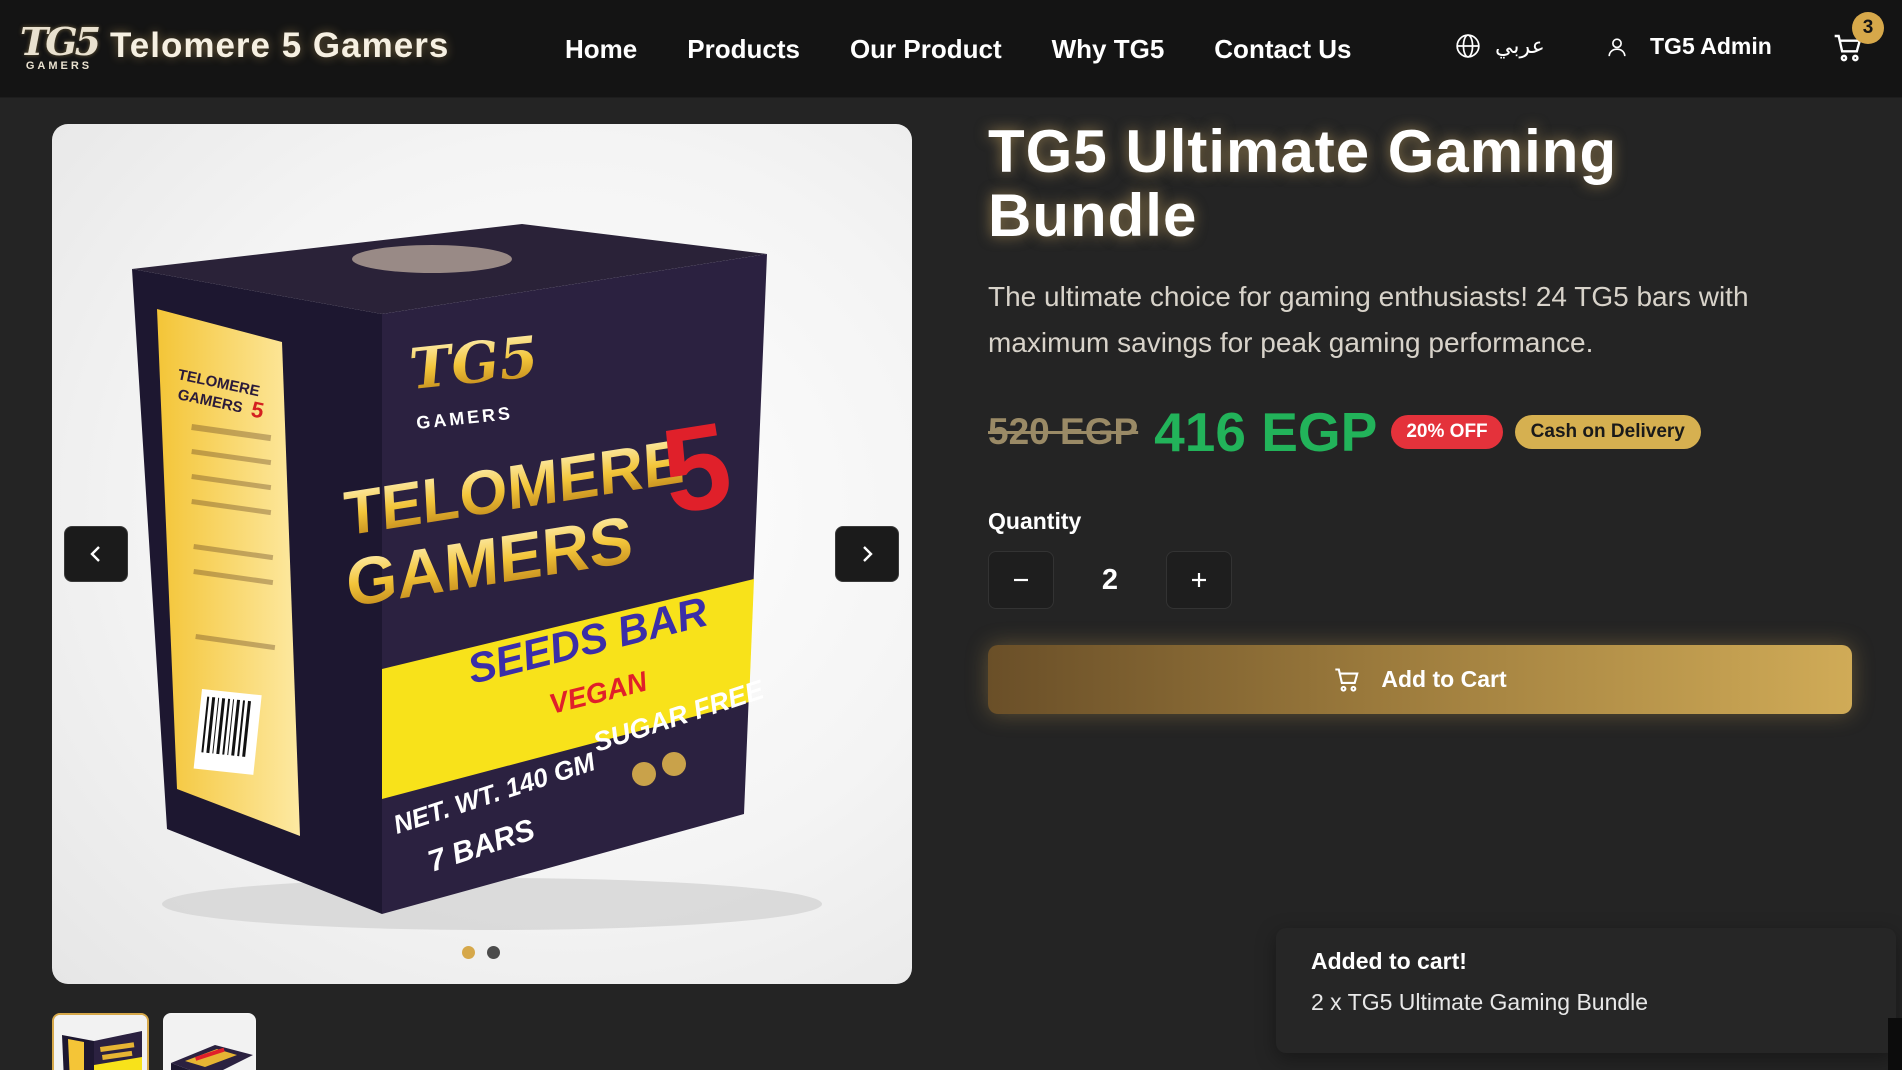 The width and height of the screenshot is (1902, 1070). I want to click on toast-title: Added to cart!, so click(1389, 961).